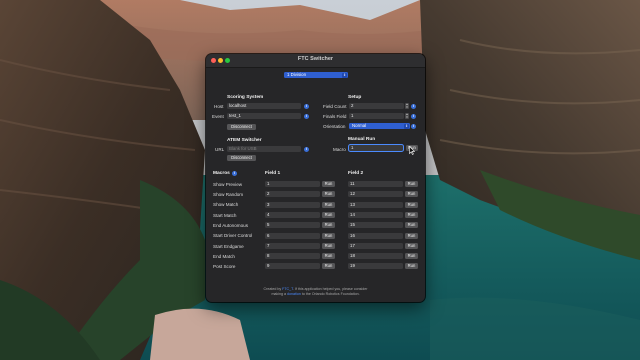  I want to click on finals-field-input: 1, so click(376, 116).